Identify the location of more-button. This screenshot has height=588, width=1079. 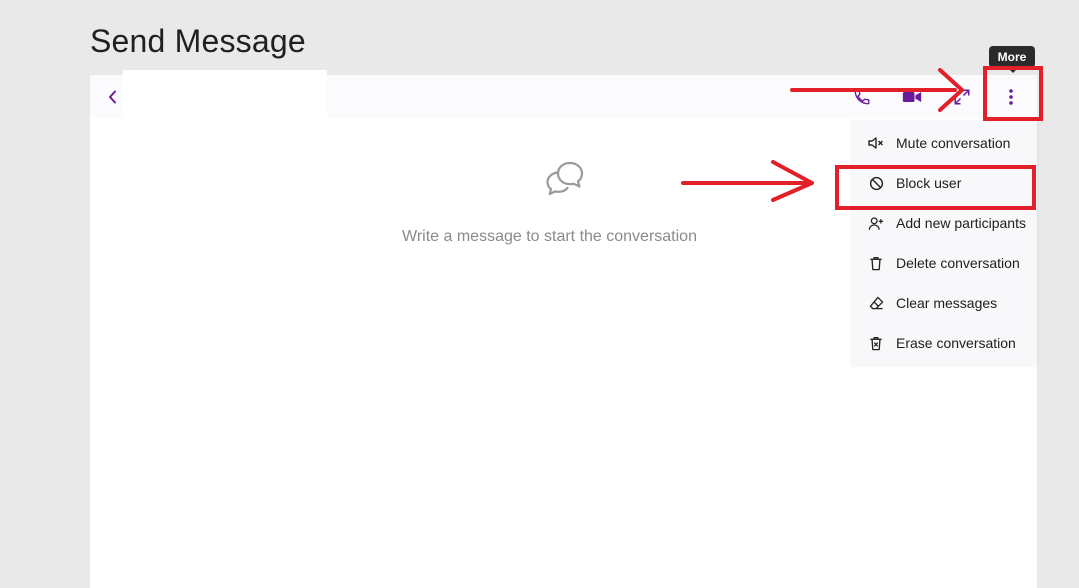
(1011, 97).